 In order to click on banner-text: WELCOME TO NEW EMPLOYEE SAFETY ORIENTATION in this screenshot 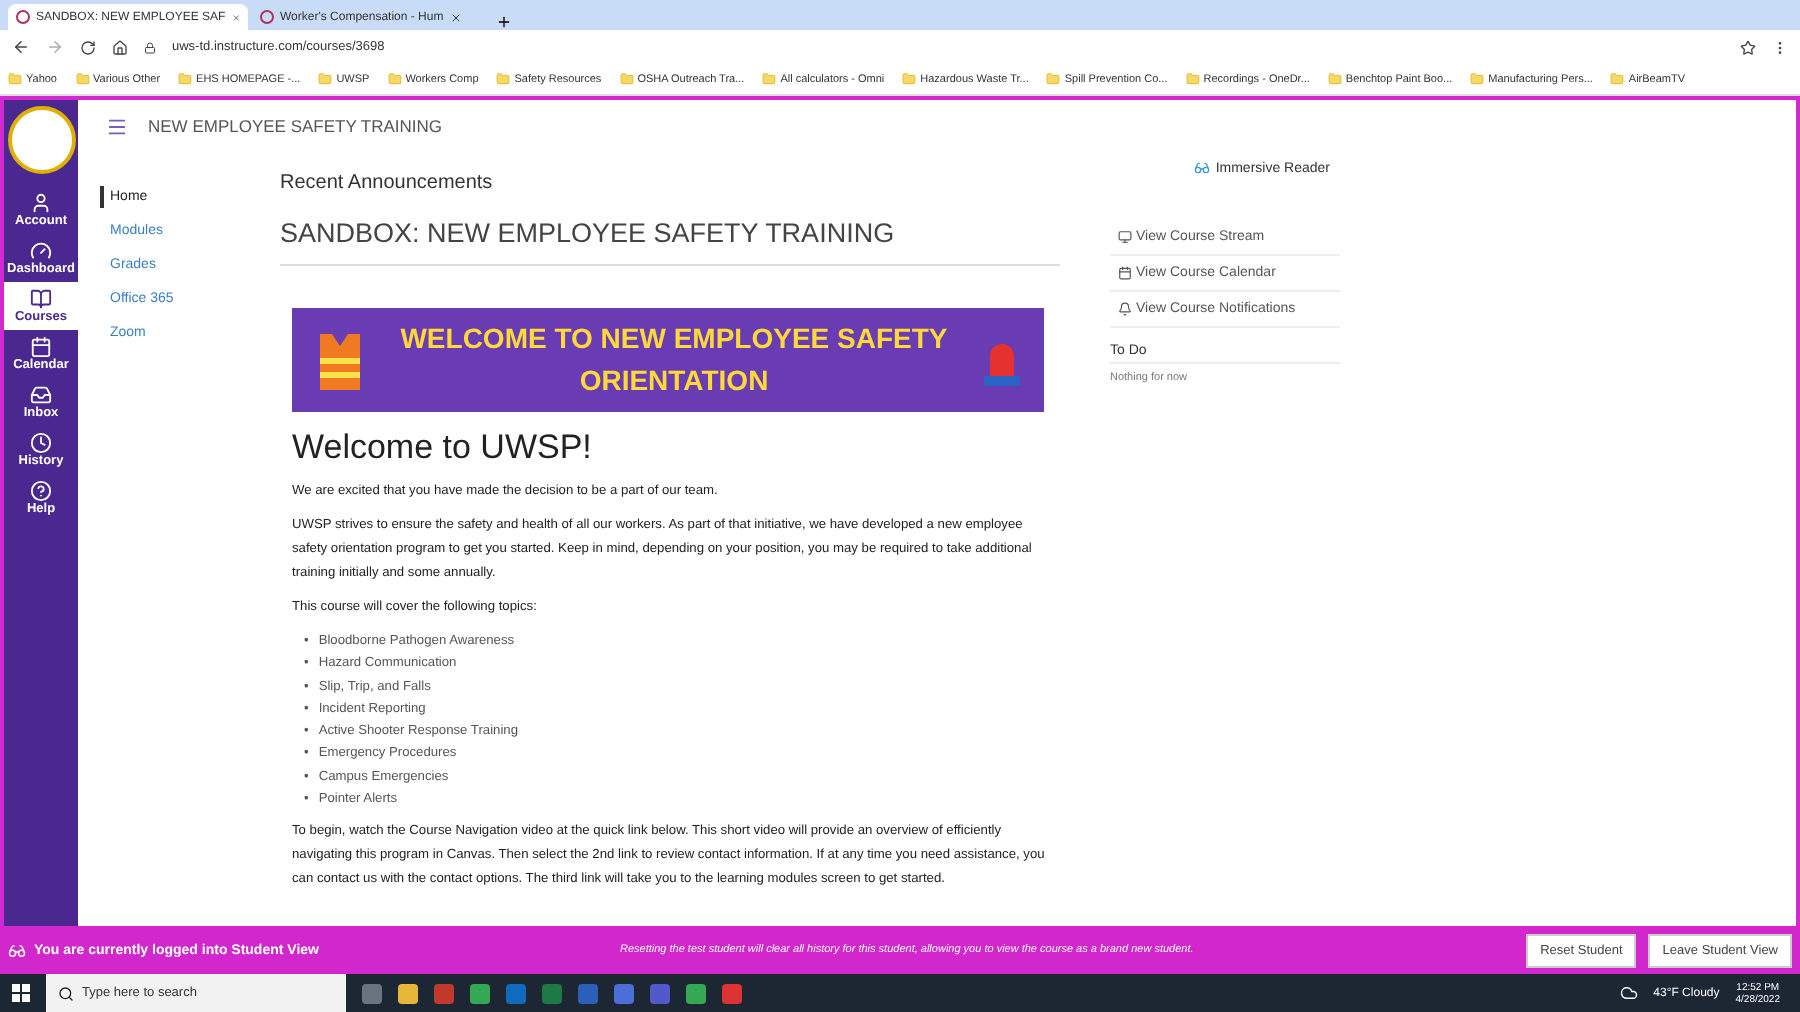, I will do `click(674, 360)`.